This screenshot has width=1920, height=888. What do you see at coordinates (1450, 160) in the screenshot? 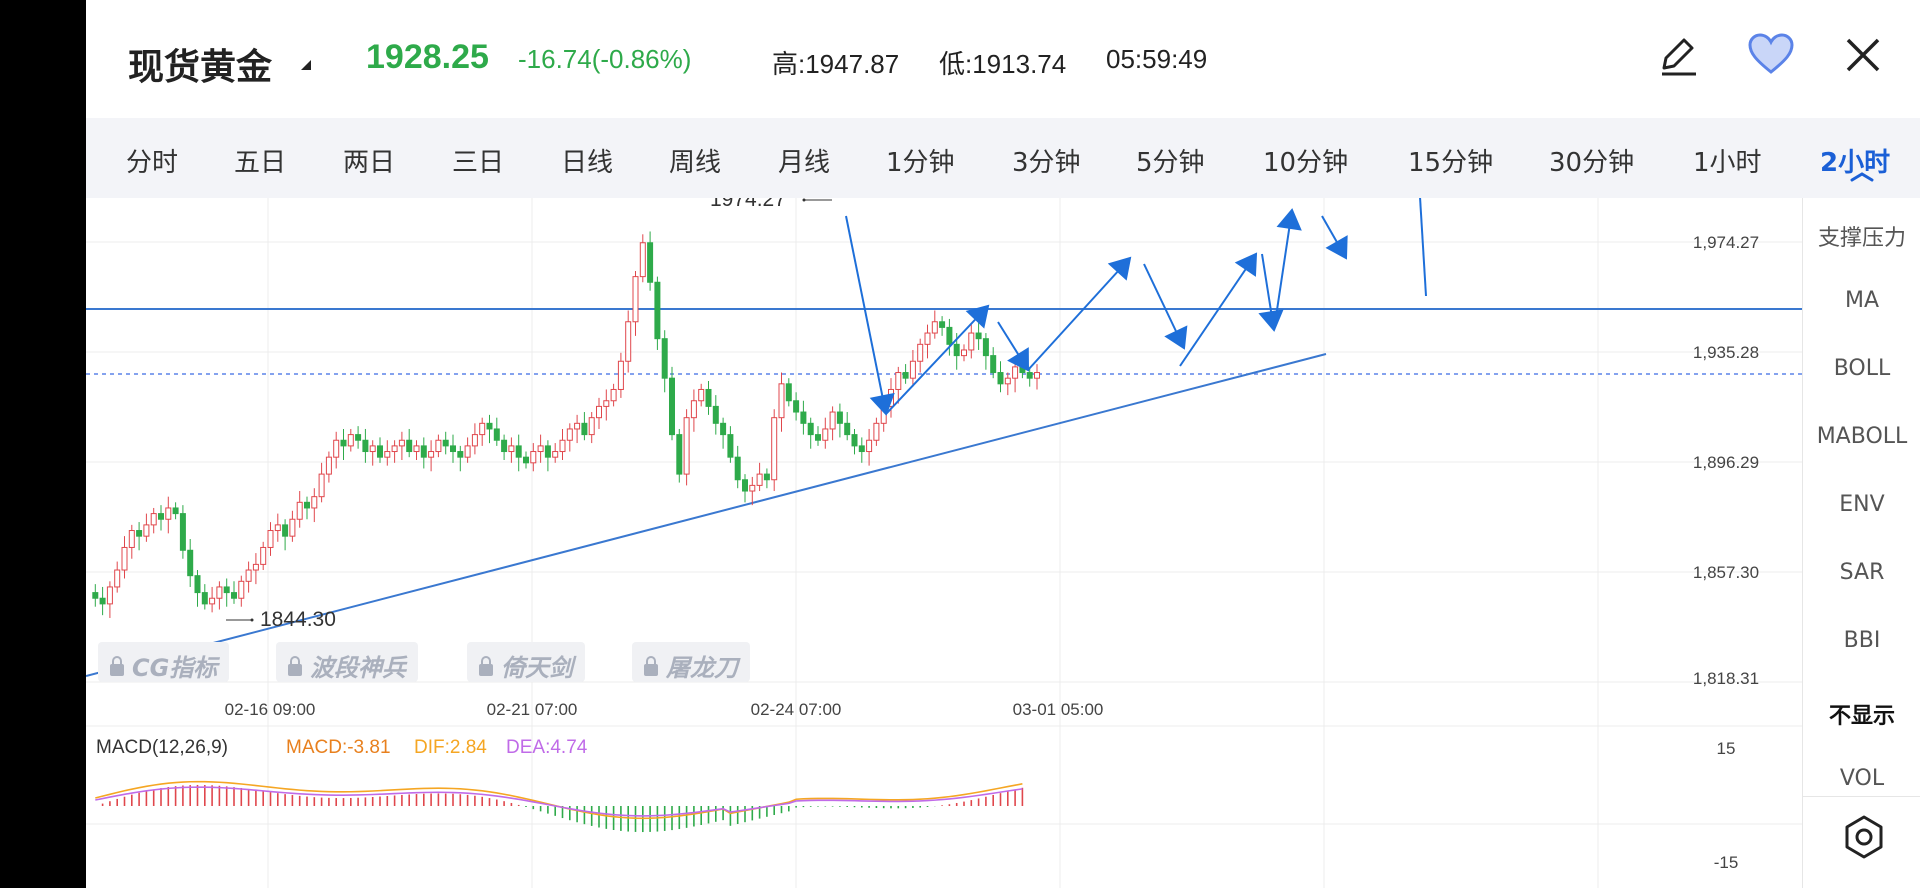
I see `tab-15min: 15分钟` at bounding box center [1450, 160].